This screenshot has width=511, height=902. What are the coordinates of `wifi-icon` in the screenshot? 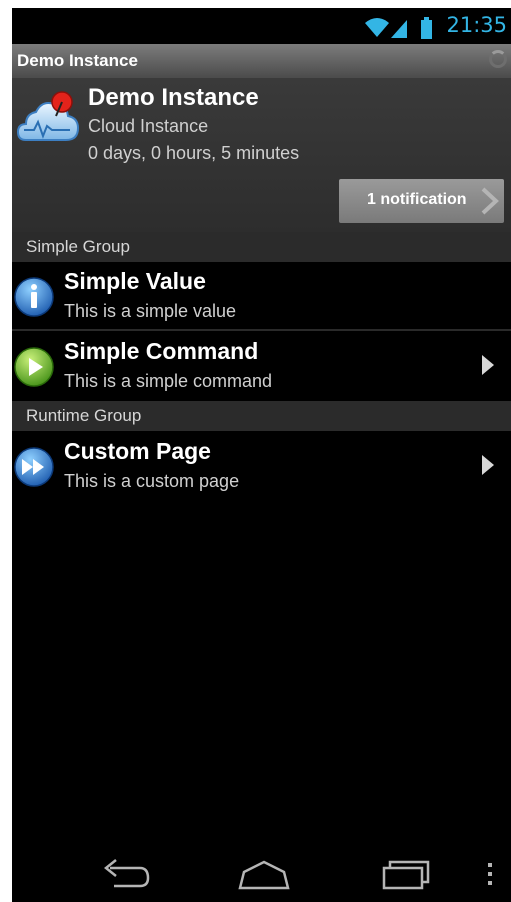 It's located at (377, 27).